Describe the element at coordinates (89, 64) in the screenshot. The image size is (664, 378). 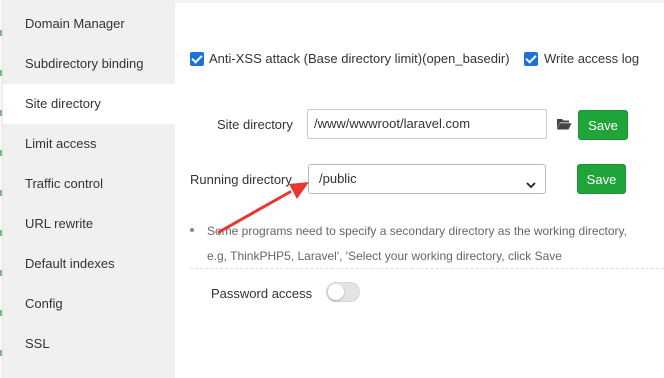
I see `sidebar-item-subdirectory-binding: Subdirectory binding` at that location.